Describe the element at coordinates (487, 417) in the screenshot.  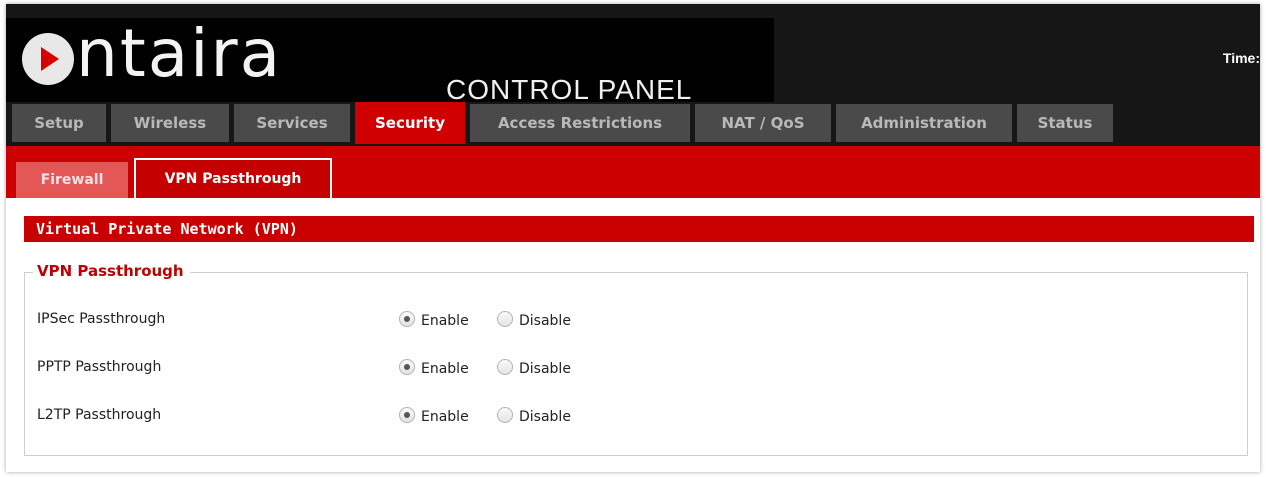
I see `l2tp-row: L2TP Passthrough Enable Disable` at that location.